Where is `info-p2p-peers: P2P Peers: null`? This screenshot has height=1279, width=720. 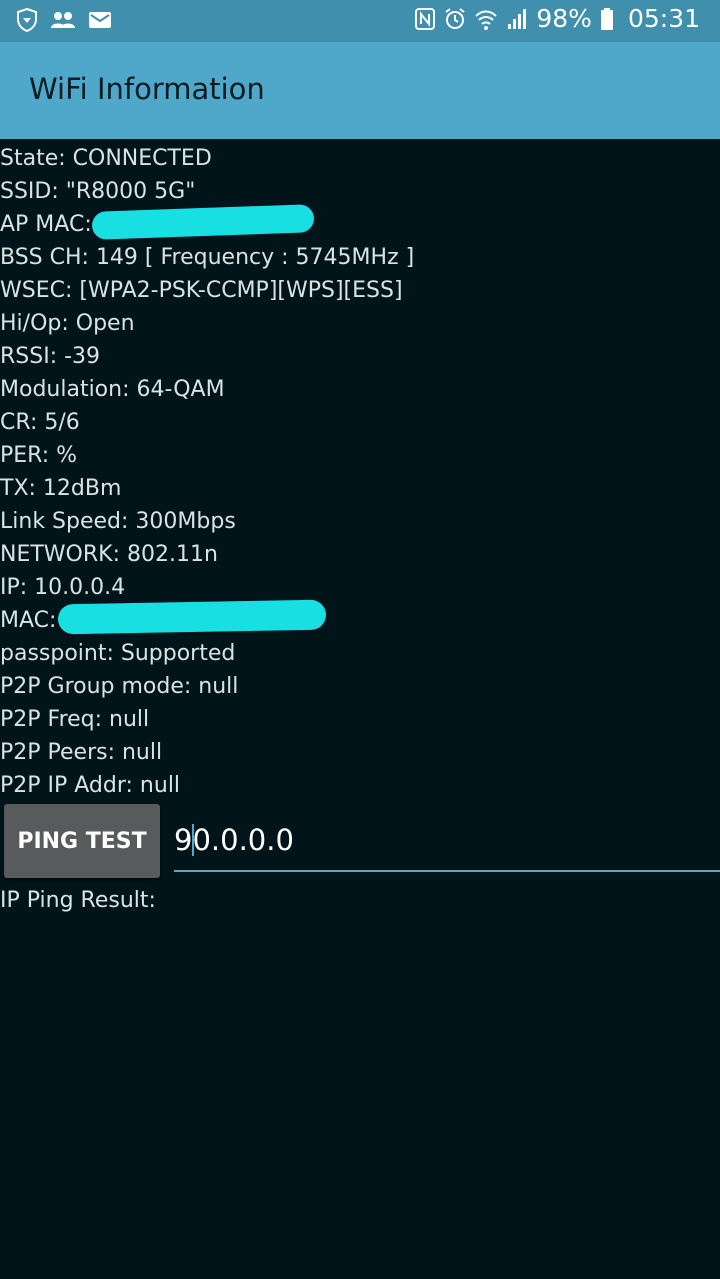 info-p2p-peers: P2P Peers: null is located at coordinates (81, 752).